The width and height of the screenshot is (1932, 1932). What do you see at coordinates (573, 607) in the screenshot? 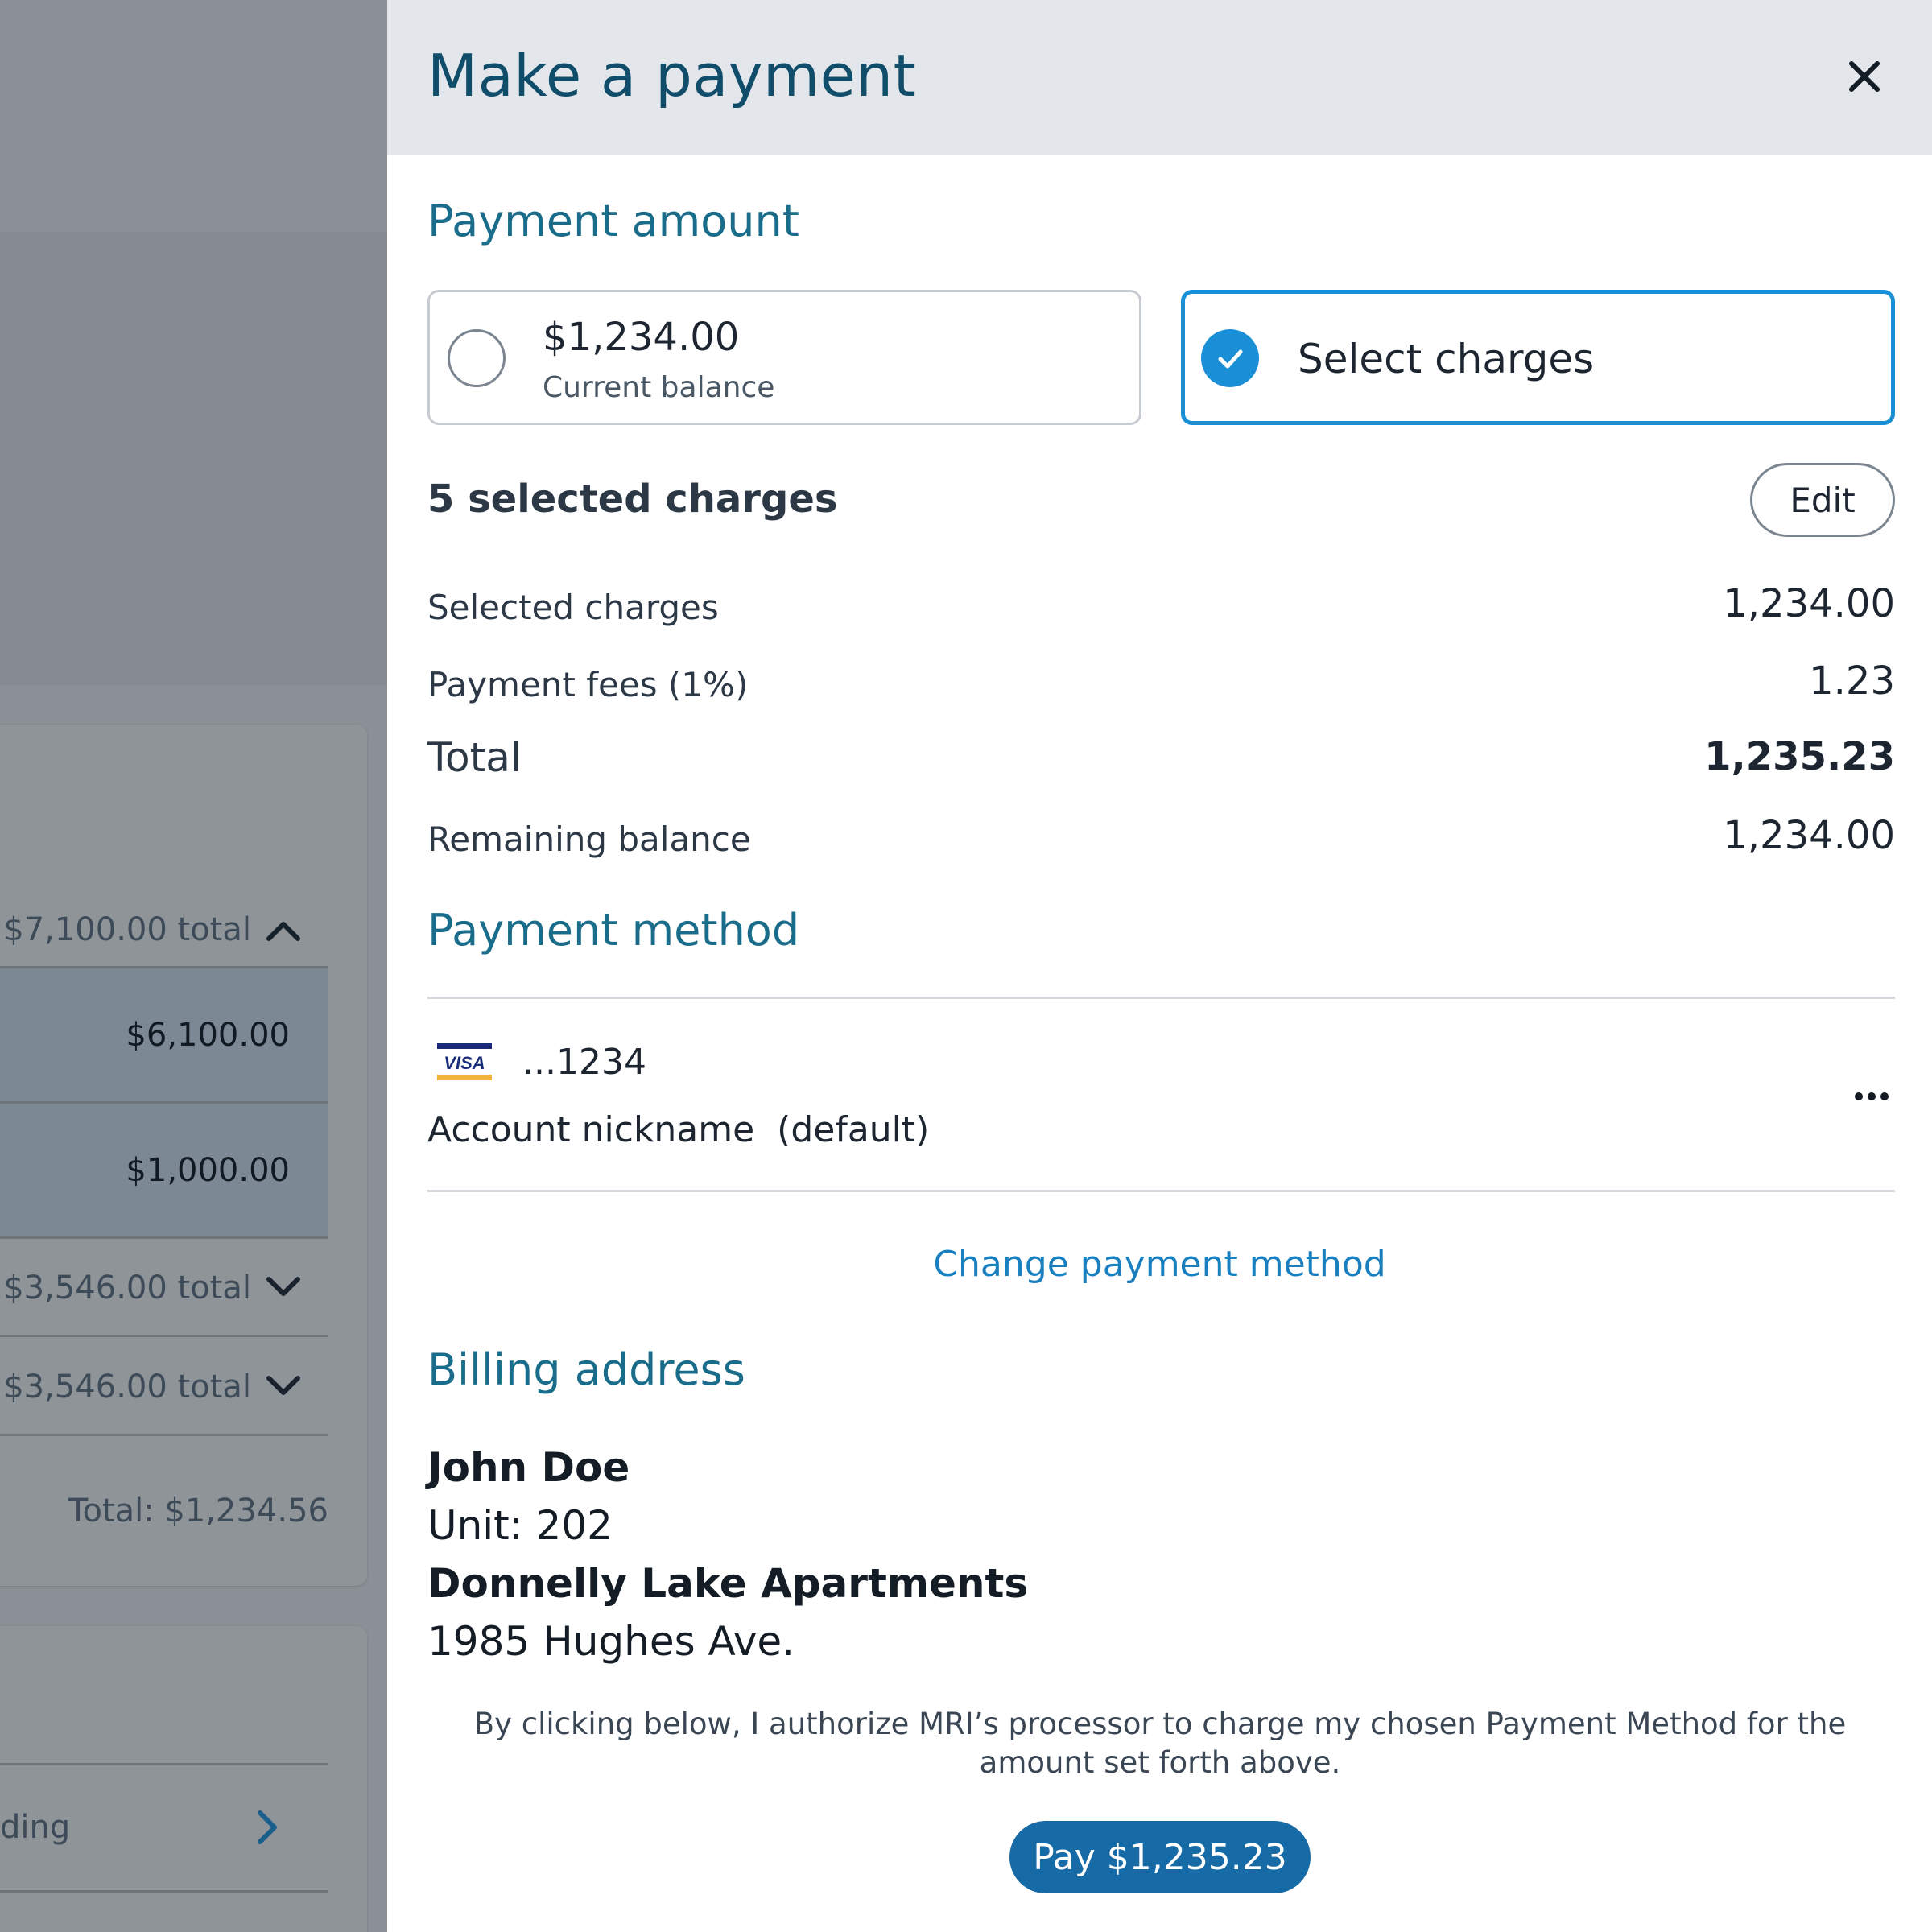
I see `summary-label-selected-charges: Selected charges` at bounding box center [573, 607].